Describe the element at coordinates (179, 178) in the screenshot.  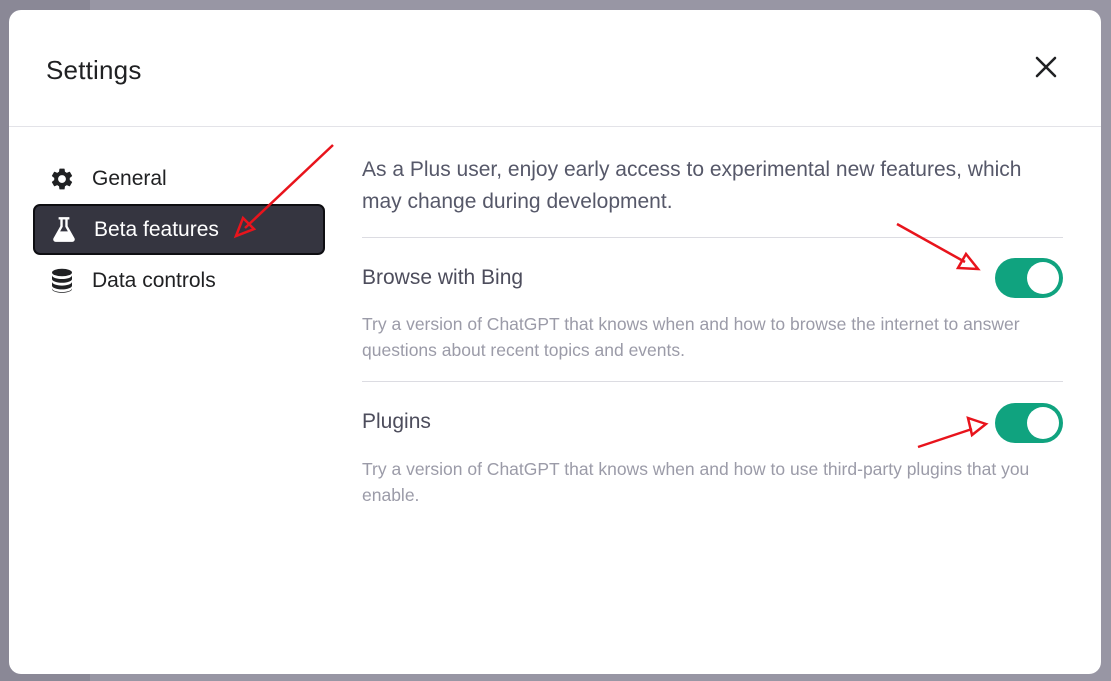
I see `sidebar-item-general: General` at that location.